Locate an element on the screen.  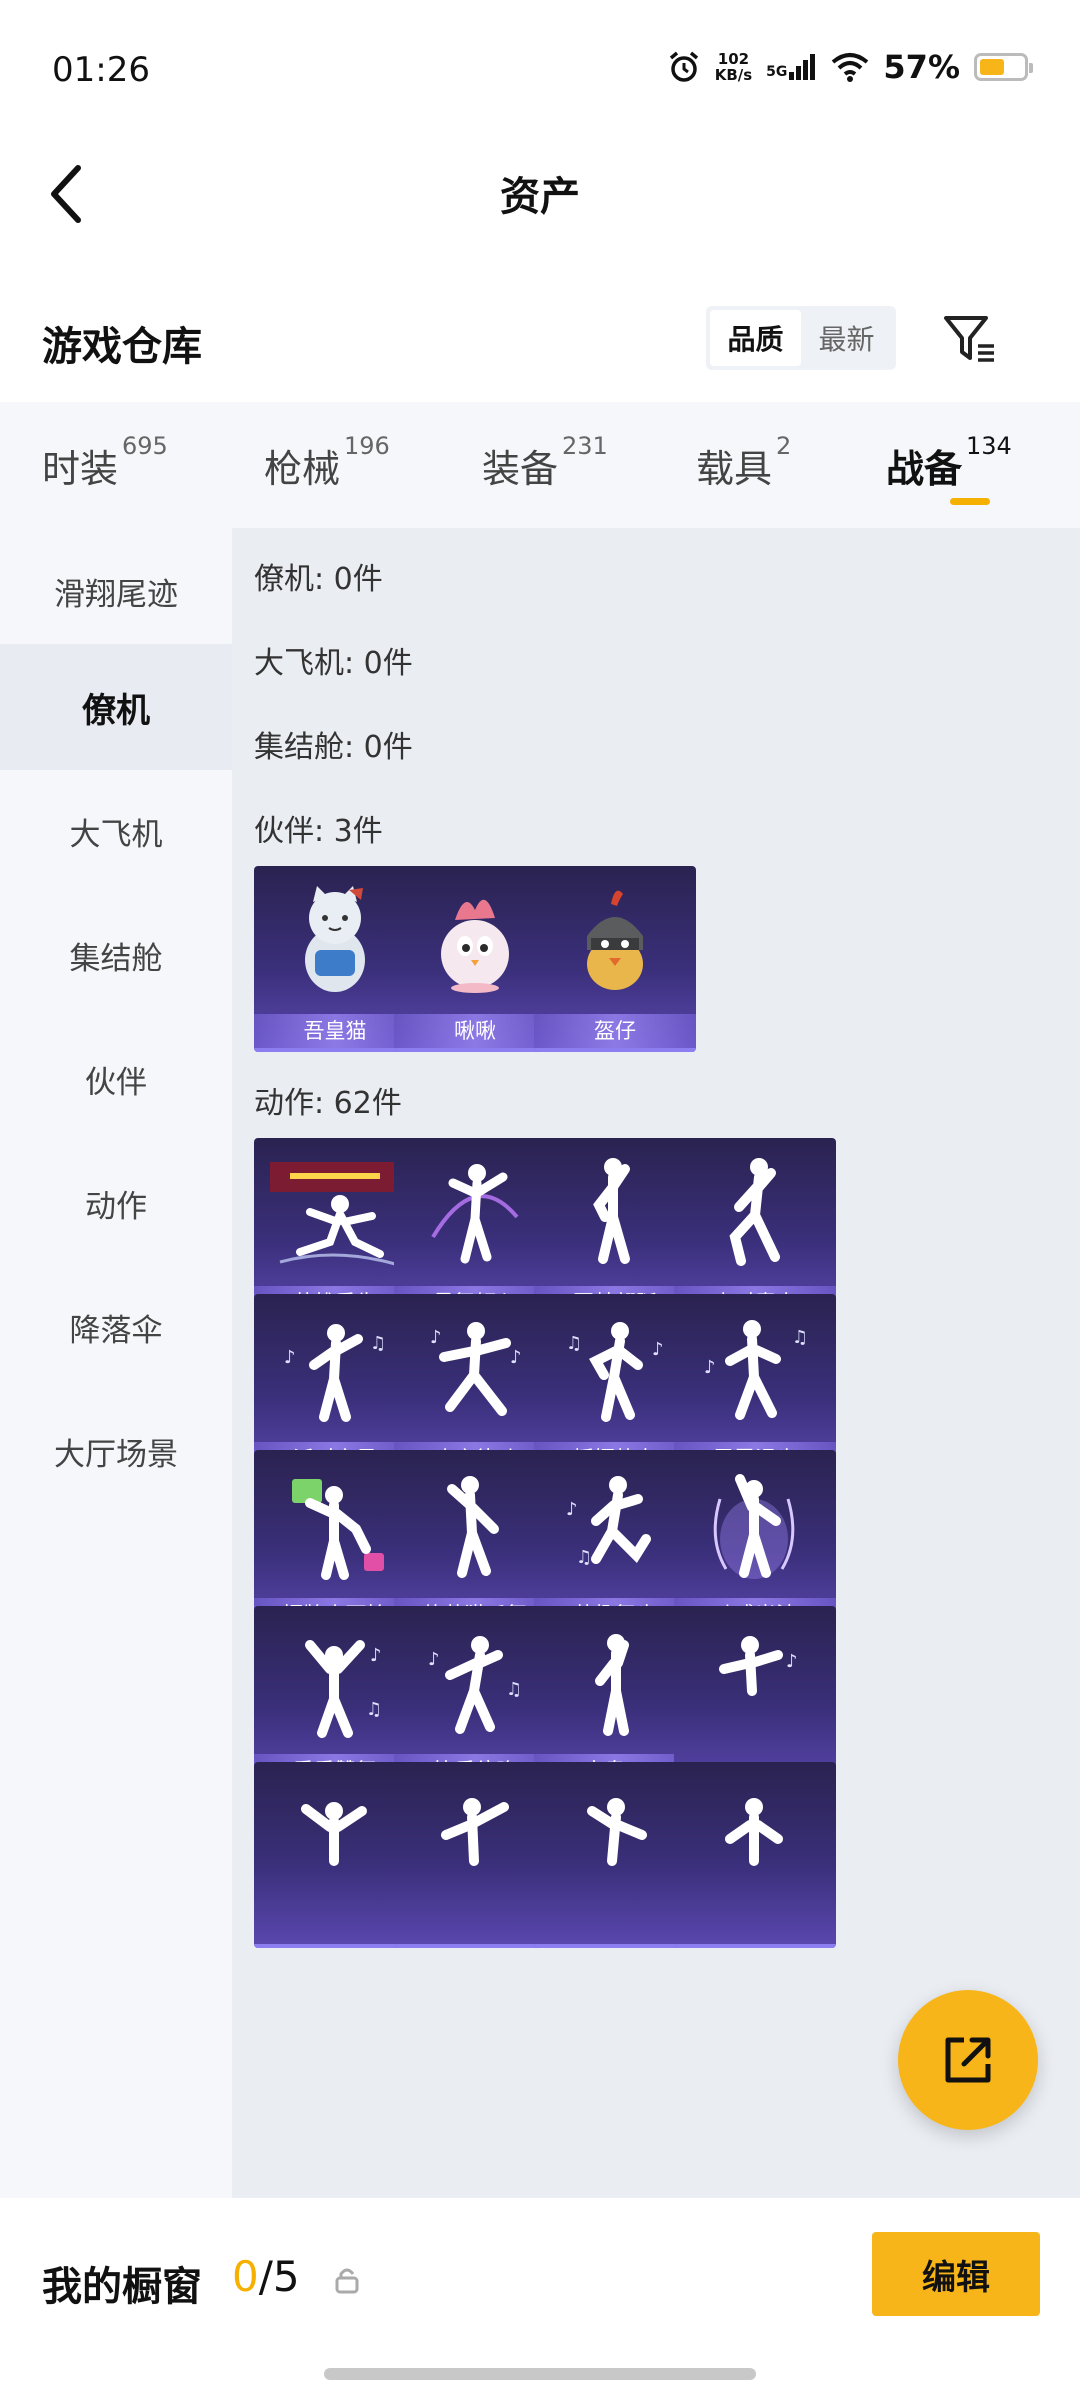
active-tab-indicator is located at coordinates (970, 501).